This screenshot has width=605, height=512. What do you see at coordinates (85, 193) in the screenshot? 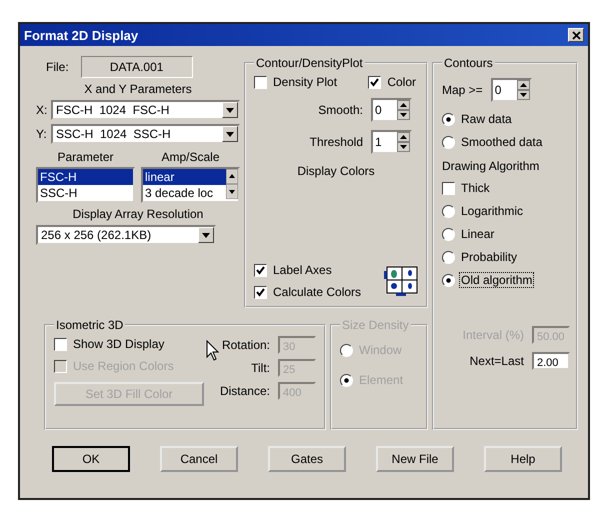
I see `list-item: SSC-H` at bounding box center [85, 193].